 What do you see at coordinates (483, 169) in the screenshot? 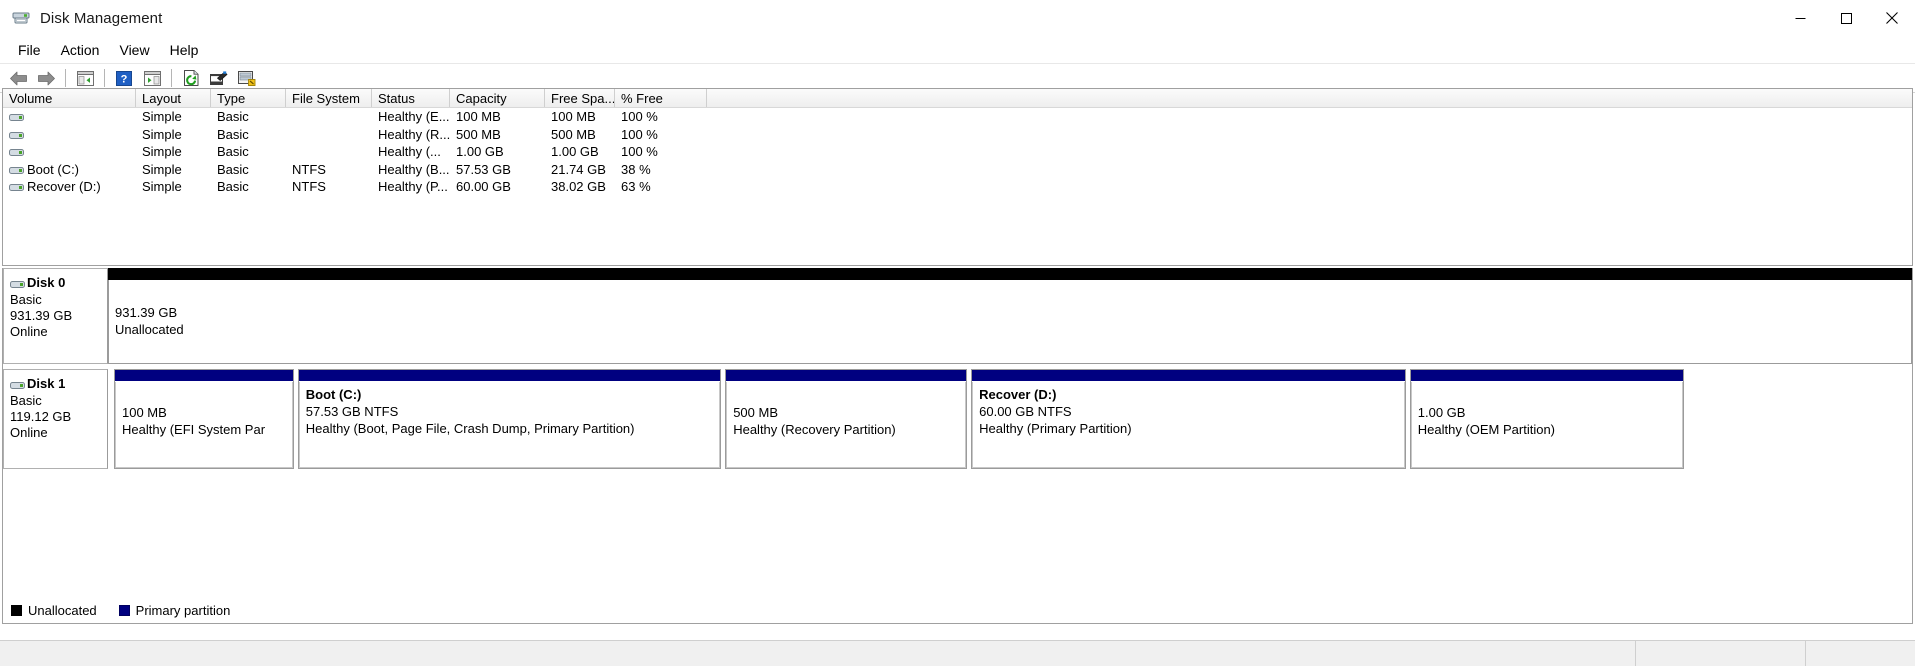
I see `cell-capacity: 57.53 GB` at bounding box center [483, 169].